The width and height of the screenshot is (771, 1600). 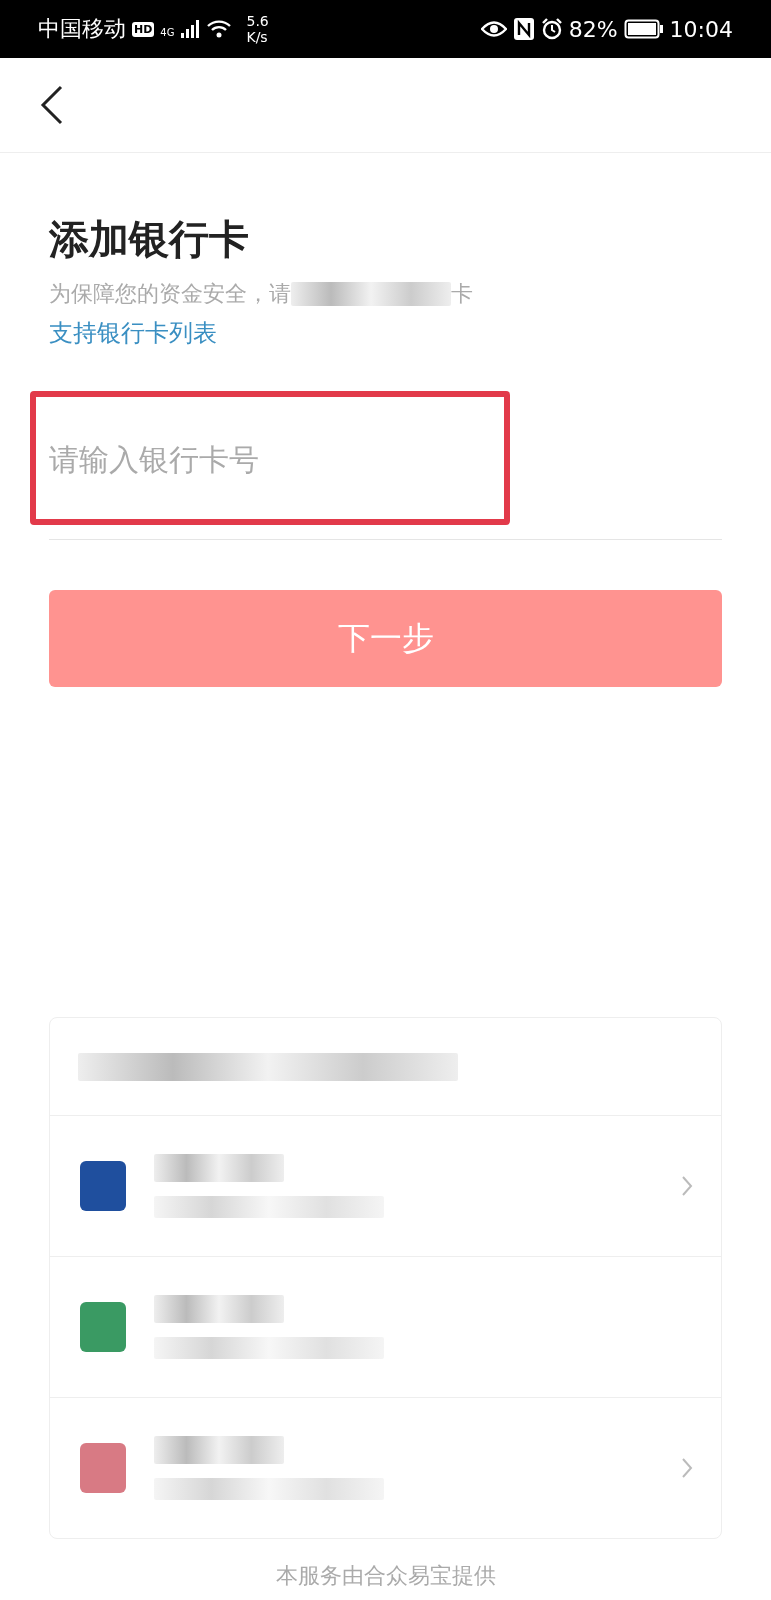 I want to click on notice-text-end: 卡, so click(x=462, y=294).